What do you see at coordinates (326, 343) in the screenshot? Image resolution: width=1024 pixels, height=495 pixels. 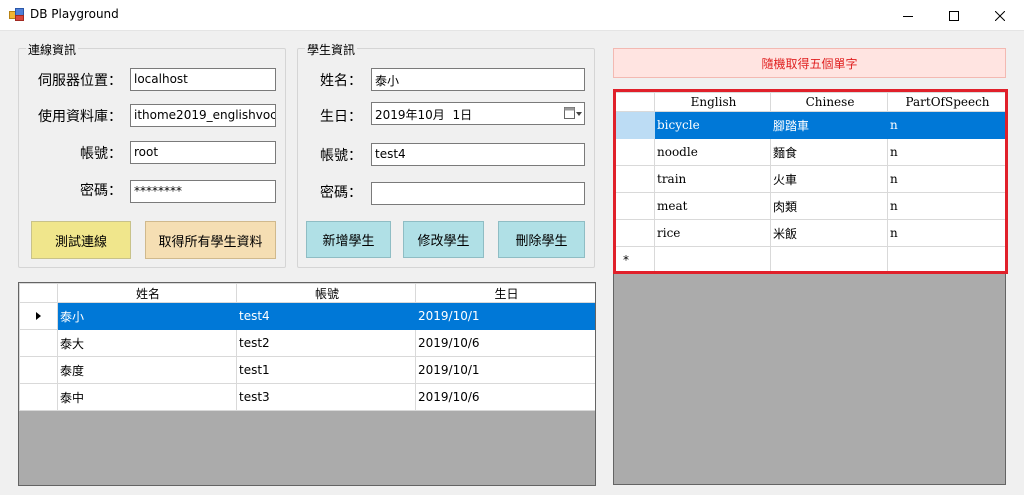 I see `cell-account: test2` at bounding box center [326, 343].